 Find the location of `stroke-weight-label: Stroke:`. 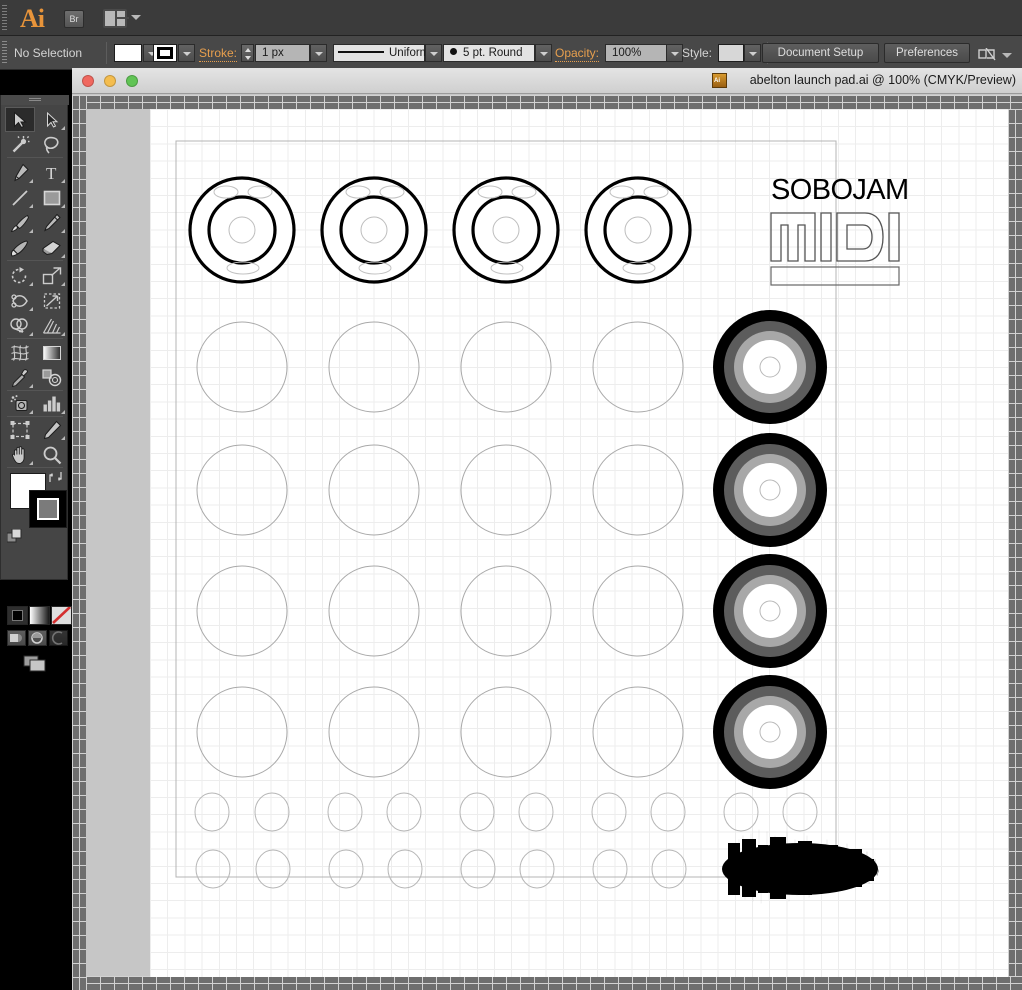

stroke-weight-label: Stroke: is located at coordinates (218, 54).